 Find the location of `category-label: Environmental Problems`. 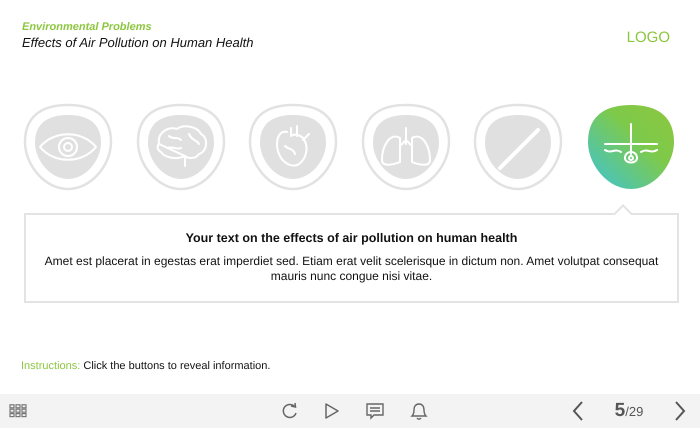

category-label: Environmental Problems is located at coordinates (87, 27).